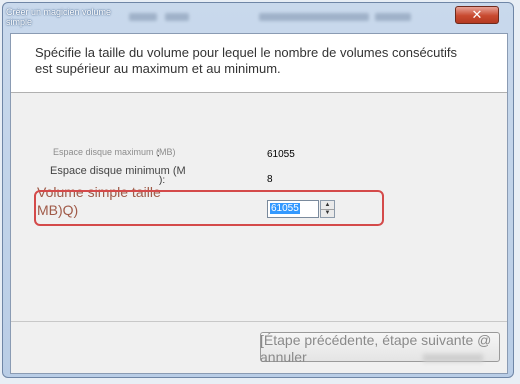 This screenshot has height=384, width=520. What do you see at coordinates (259, 321) in the screenshot?
I see `footer-divider` at bounding box center [259, 321].